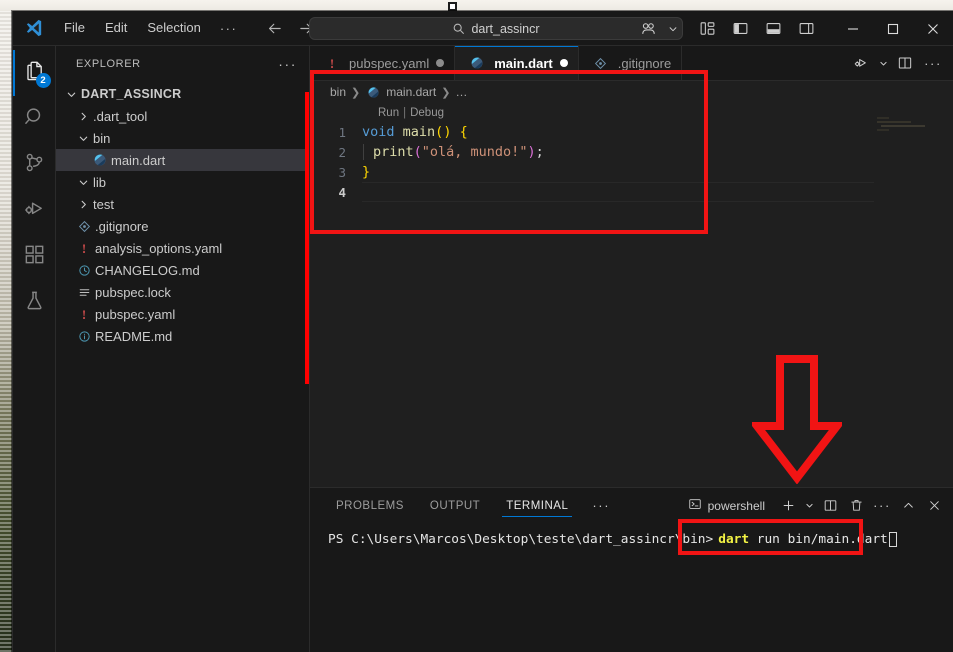 The image size is (953, 652). Describe the element at coordinates (307, 238) in the screenshot. I see `sidebar-scrollbar` at that location.